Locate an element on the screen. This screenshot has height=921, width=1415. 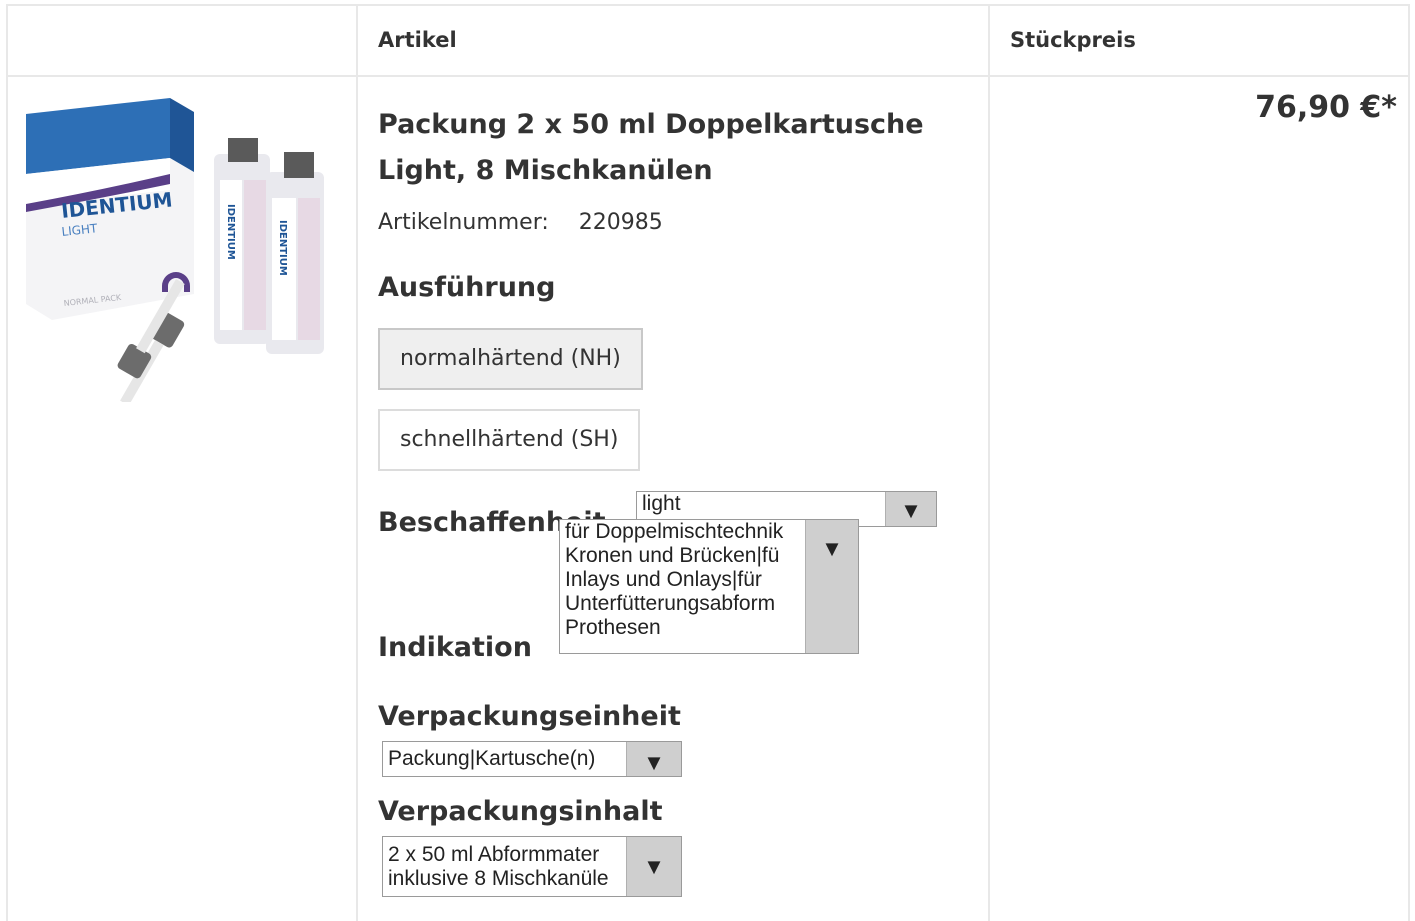
article-number-row: Artikelnummer: 220985 is located at coordinates (520, 222).